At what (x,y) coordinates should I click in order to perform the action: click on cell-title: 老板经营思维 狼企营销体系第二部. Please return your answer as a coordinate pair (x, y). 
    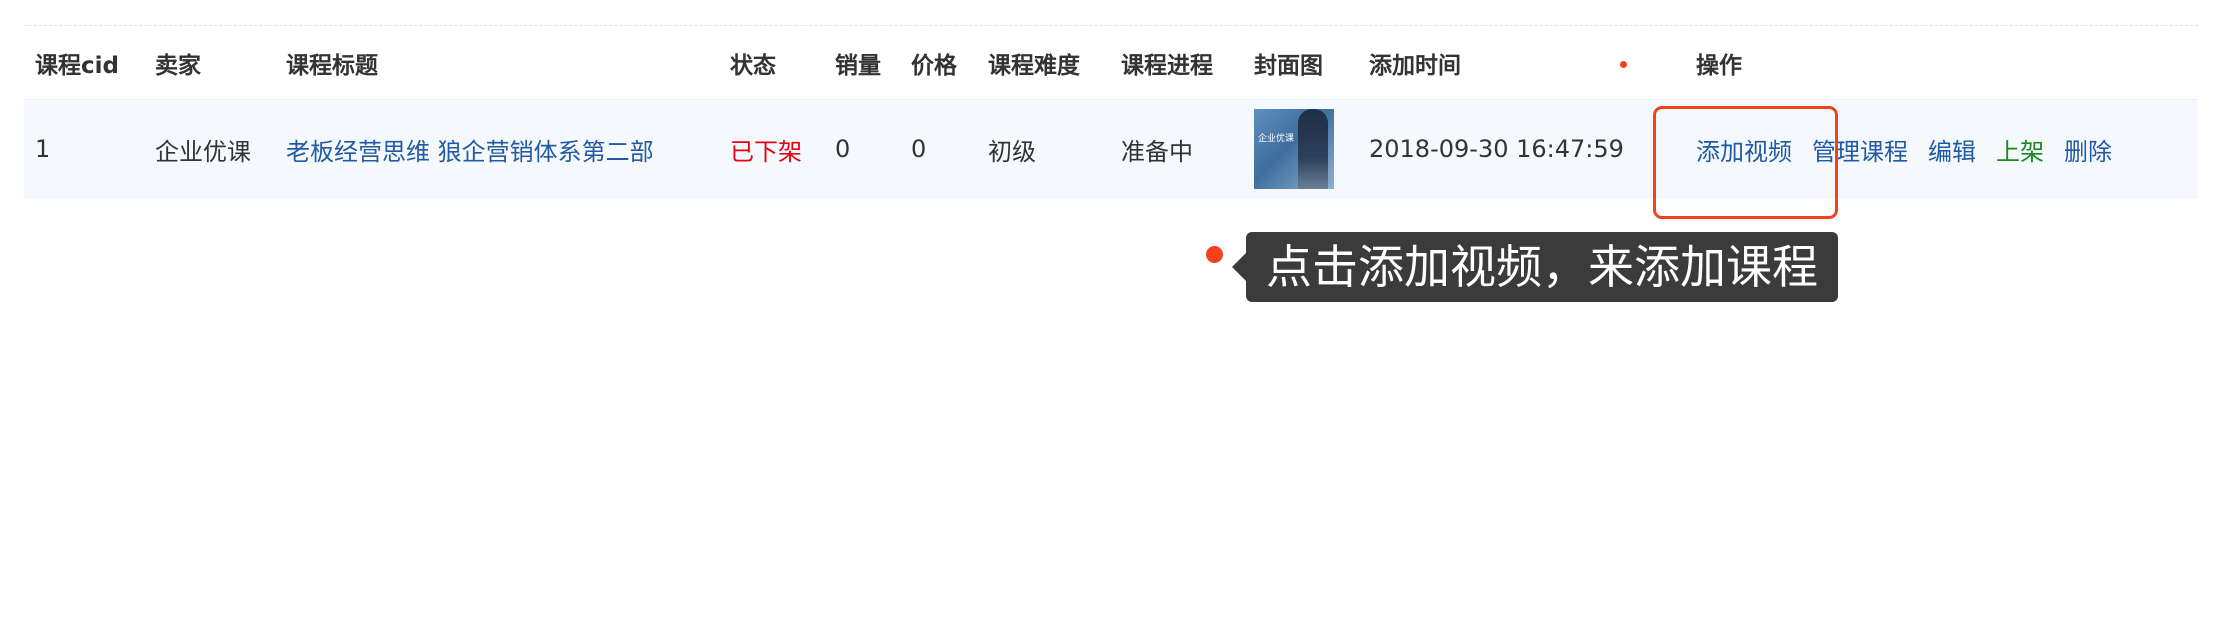
    Looking at the image, I should click on (497, 148).